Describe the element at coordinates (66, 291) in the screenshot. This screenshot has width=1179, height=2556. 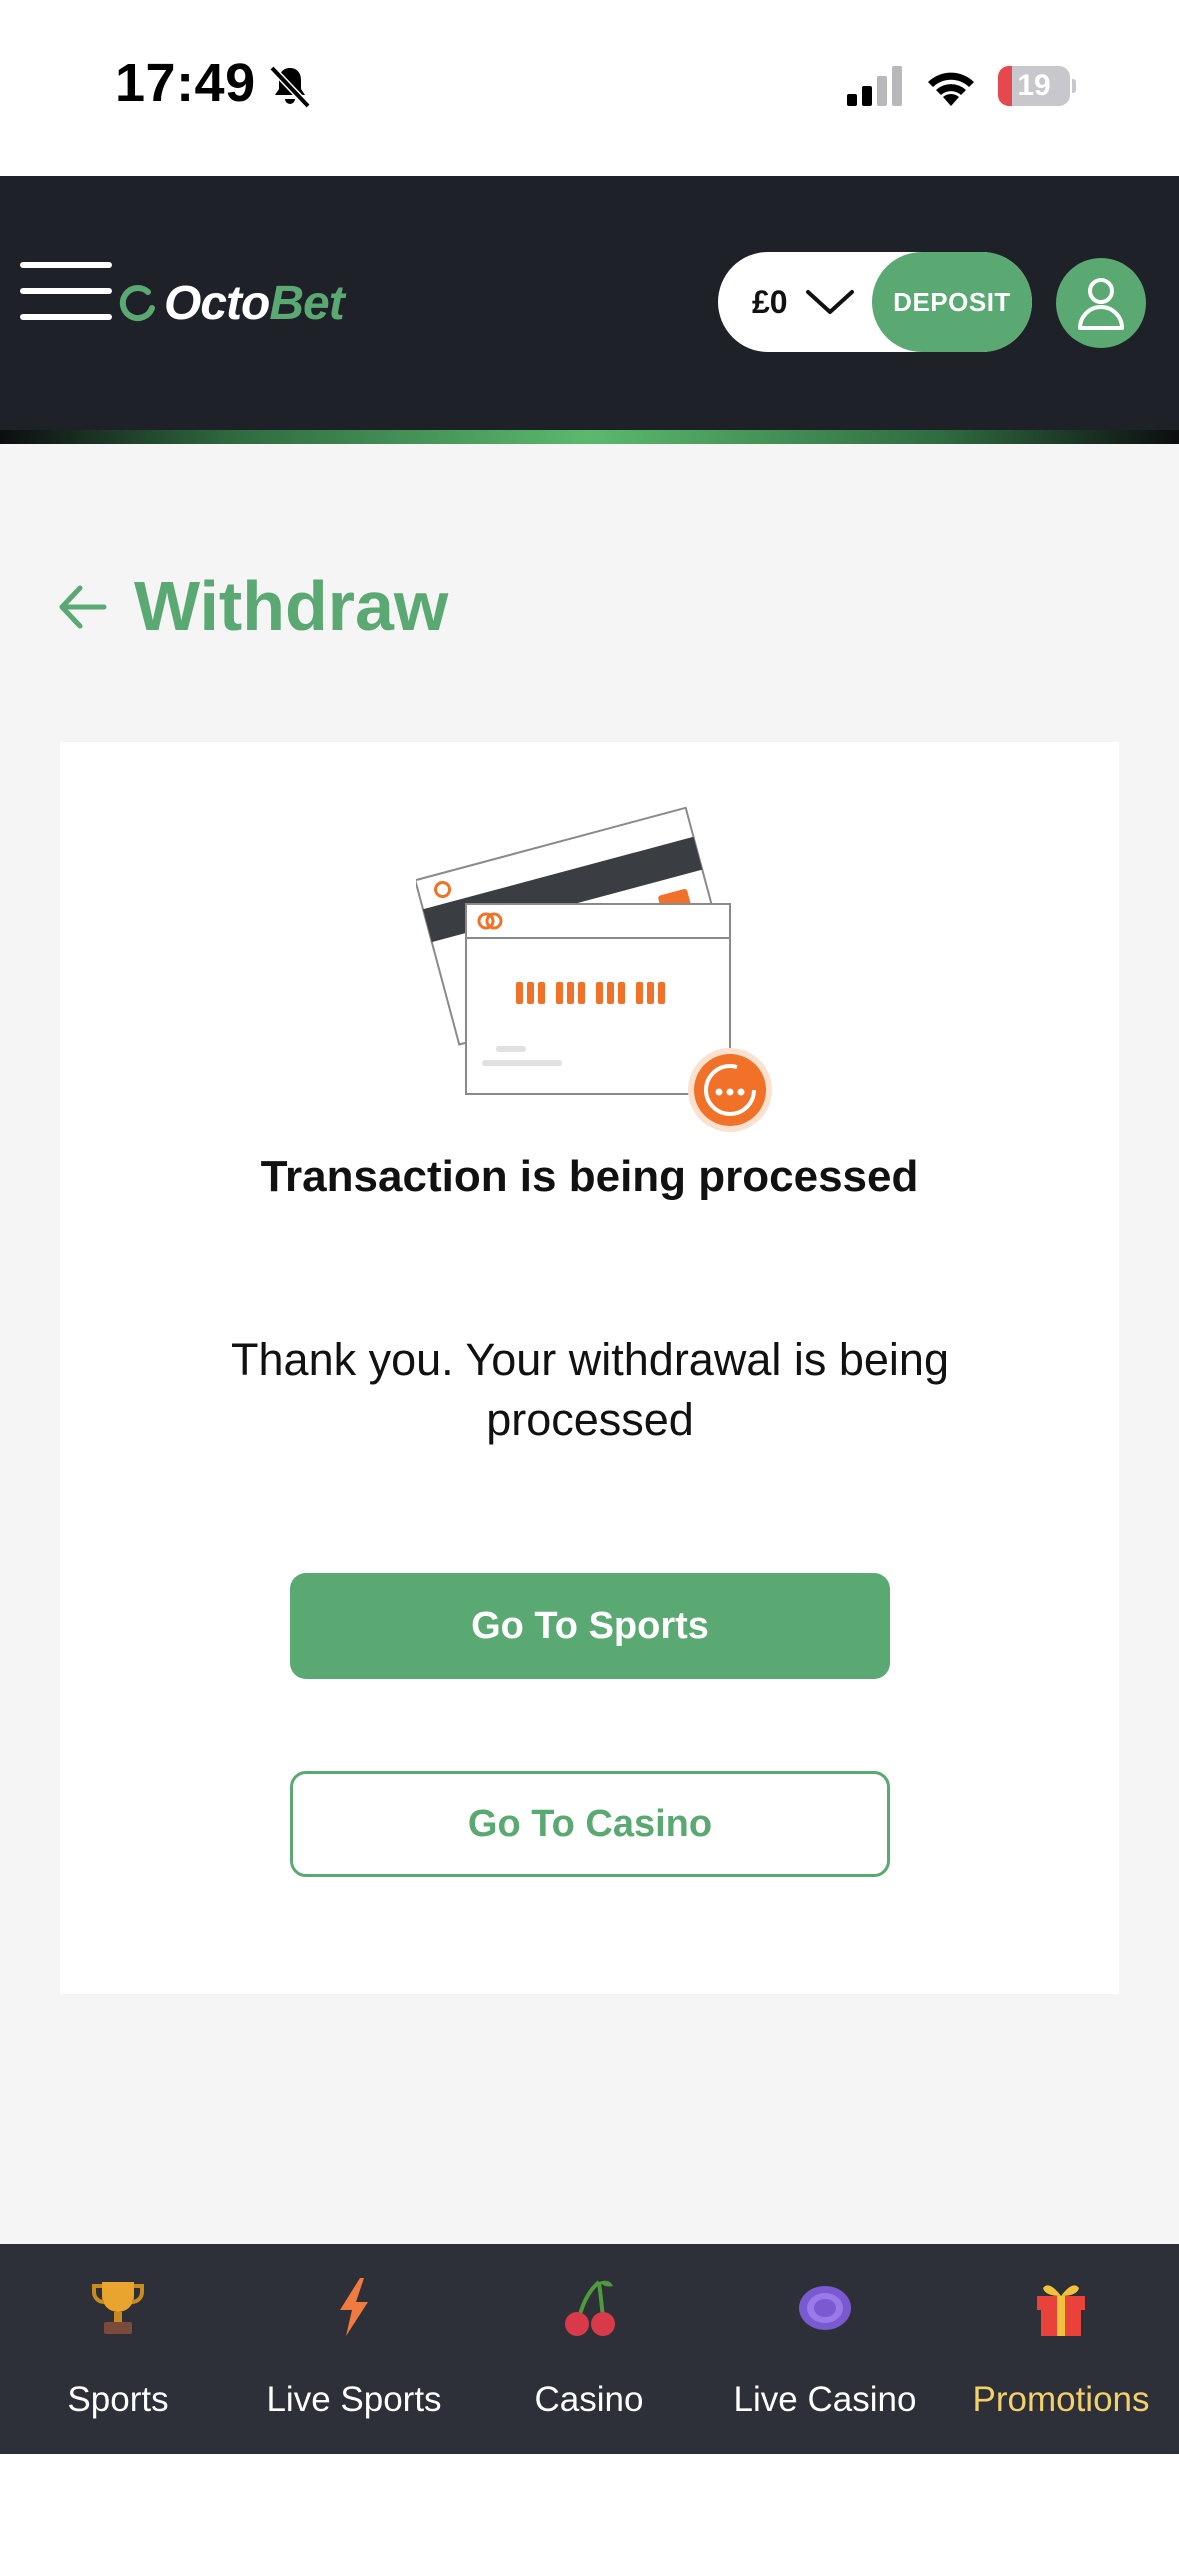
I see `hamburger-menu-icon` at that location.